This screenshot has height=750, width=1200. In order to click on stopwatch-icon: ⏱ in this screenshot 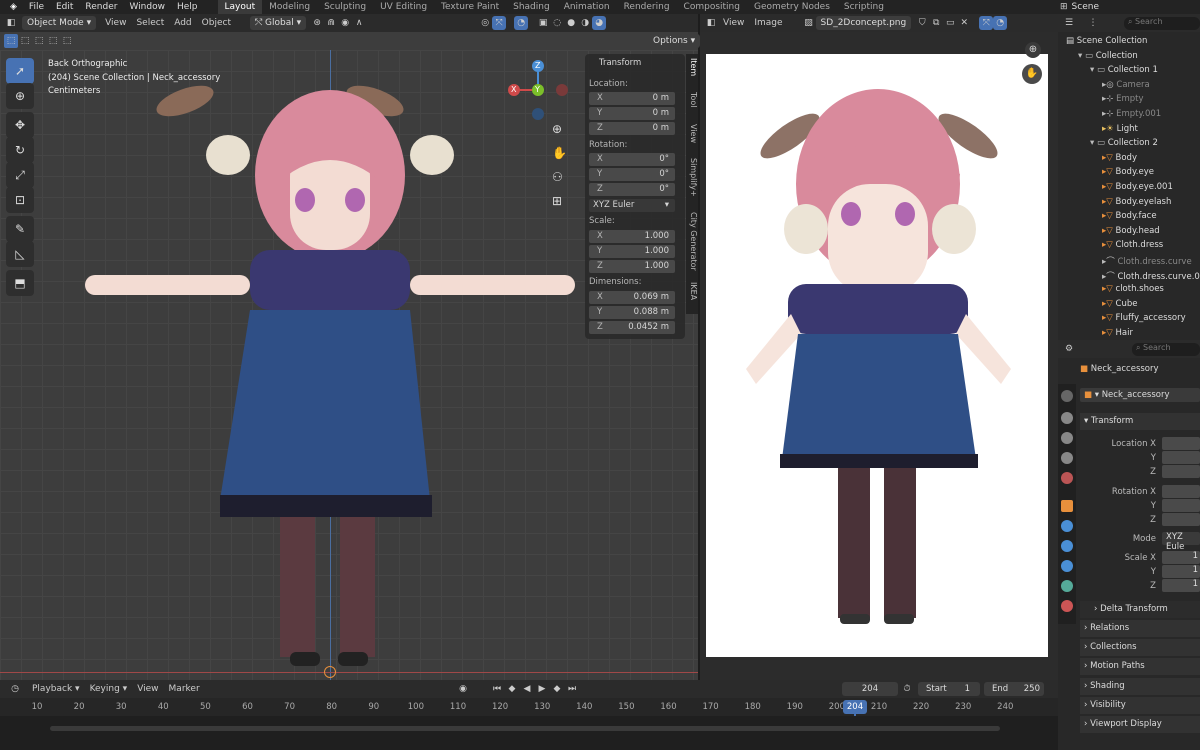, I will do `click(907, 689)`.